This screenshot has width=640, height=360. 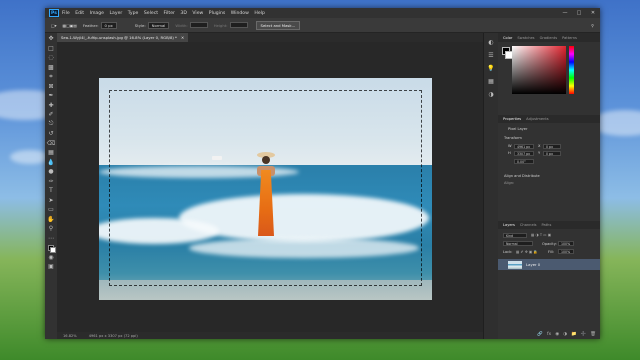 What do you see at coordinates (133, 13) in the screenshot?
I see `menu-type: Type` at bounding box center [133, 13].